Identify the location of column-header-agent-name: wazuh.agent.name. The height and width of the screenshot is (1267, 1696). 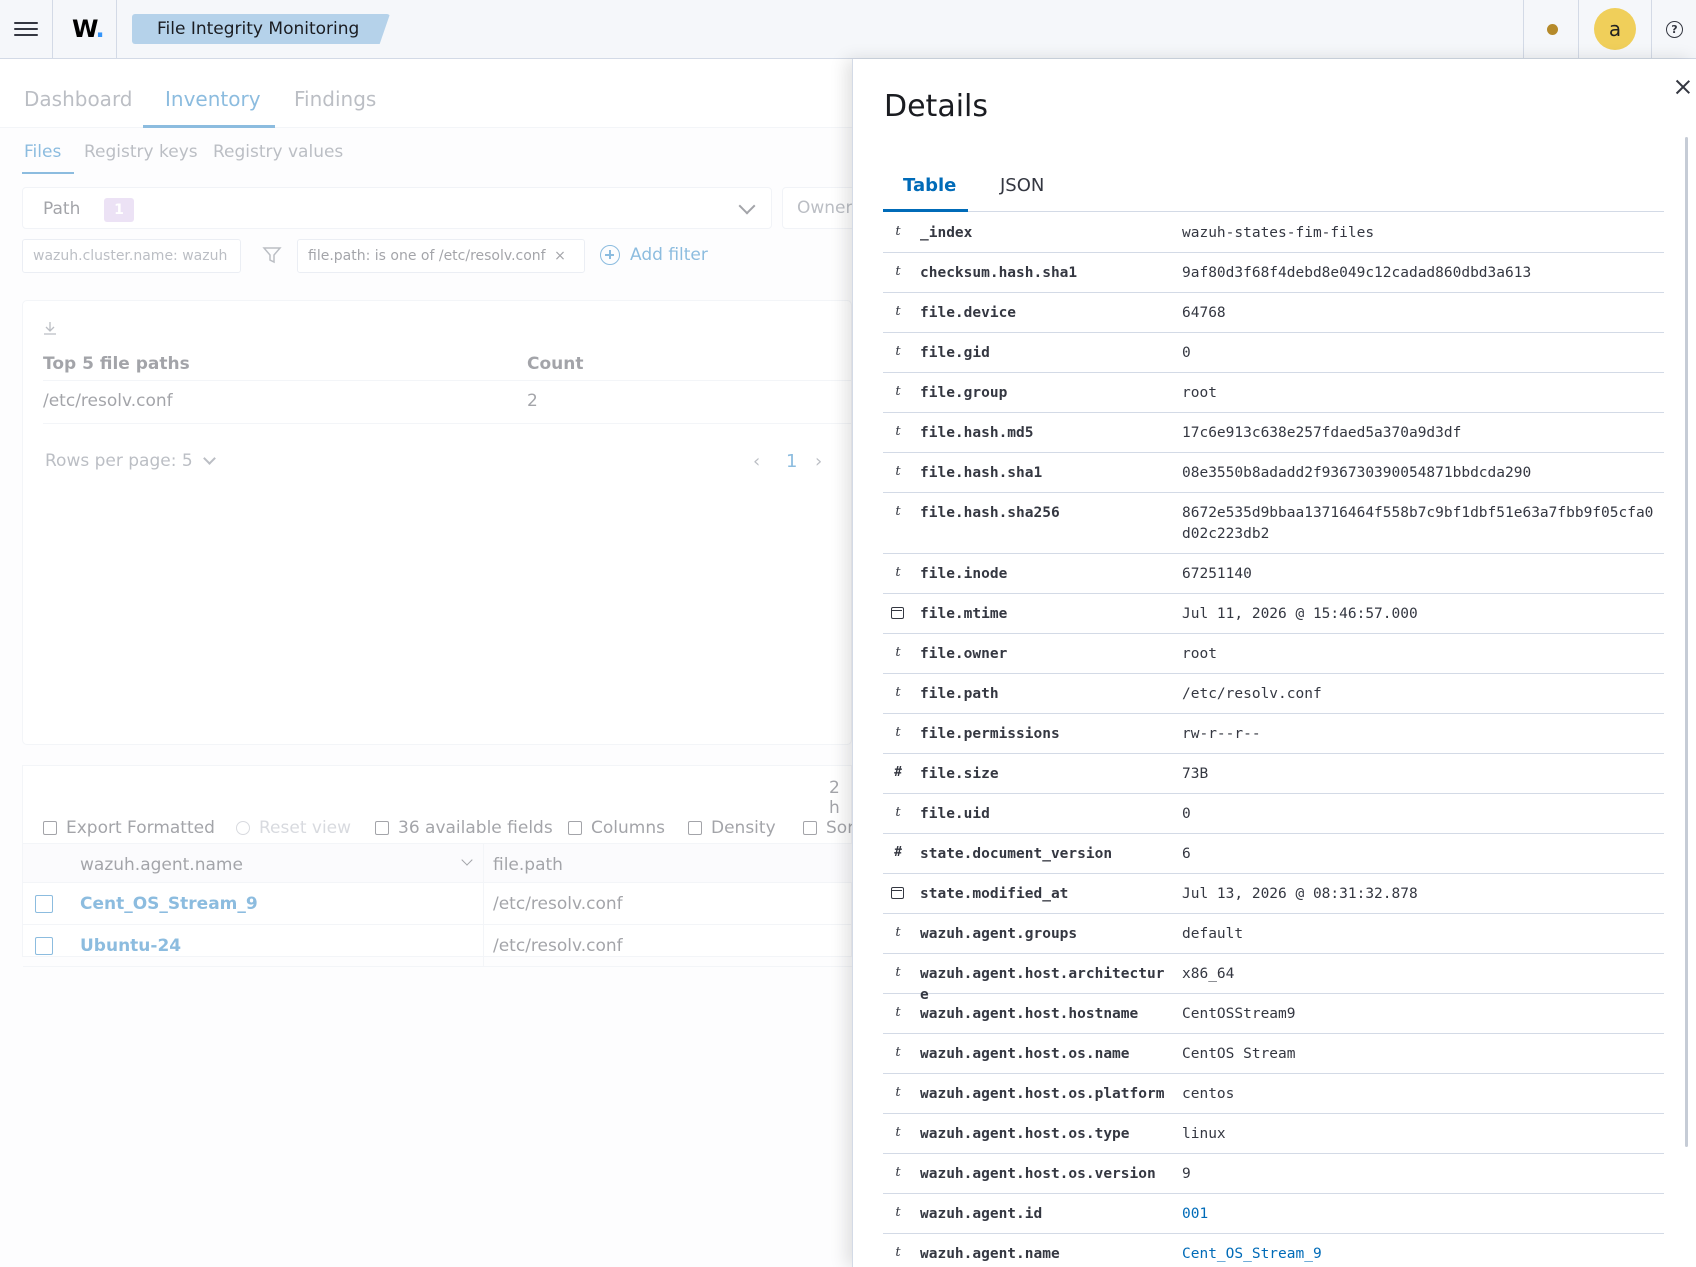
(161, 865).